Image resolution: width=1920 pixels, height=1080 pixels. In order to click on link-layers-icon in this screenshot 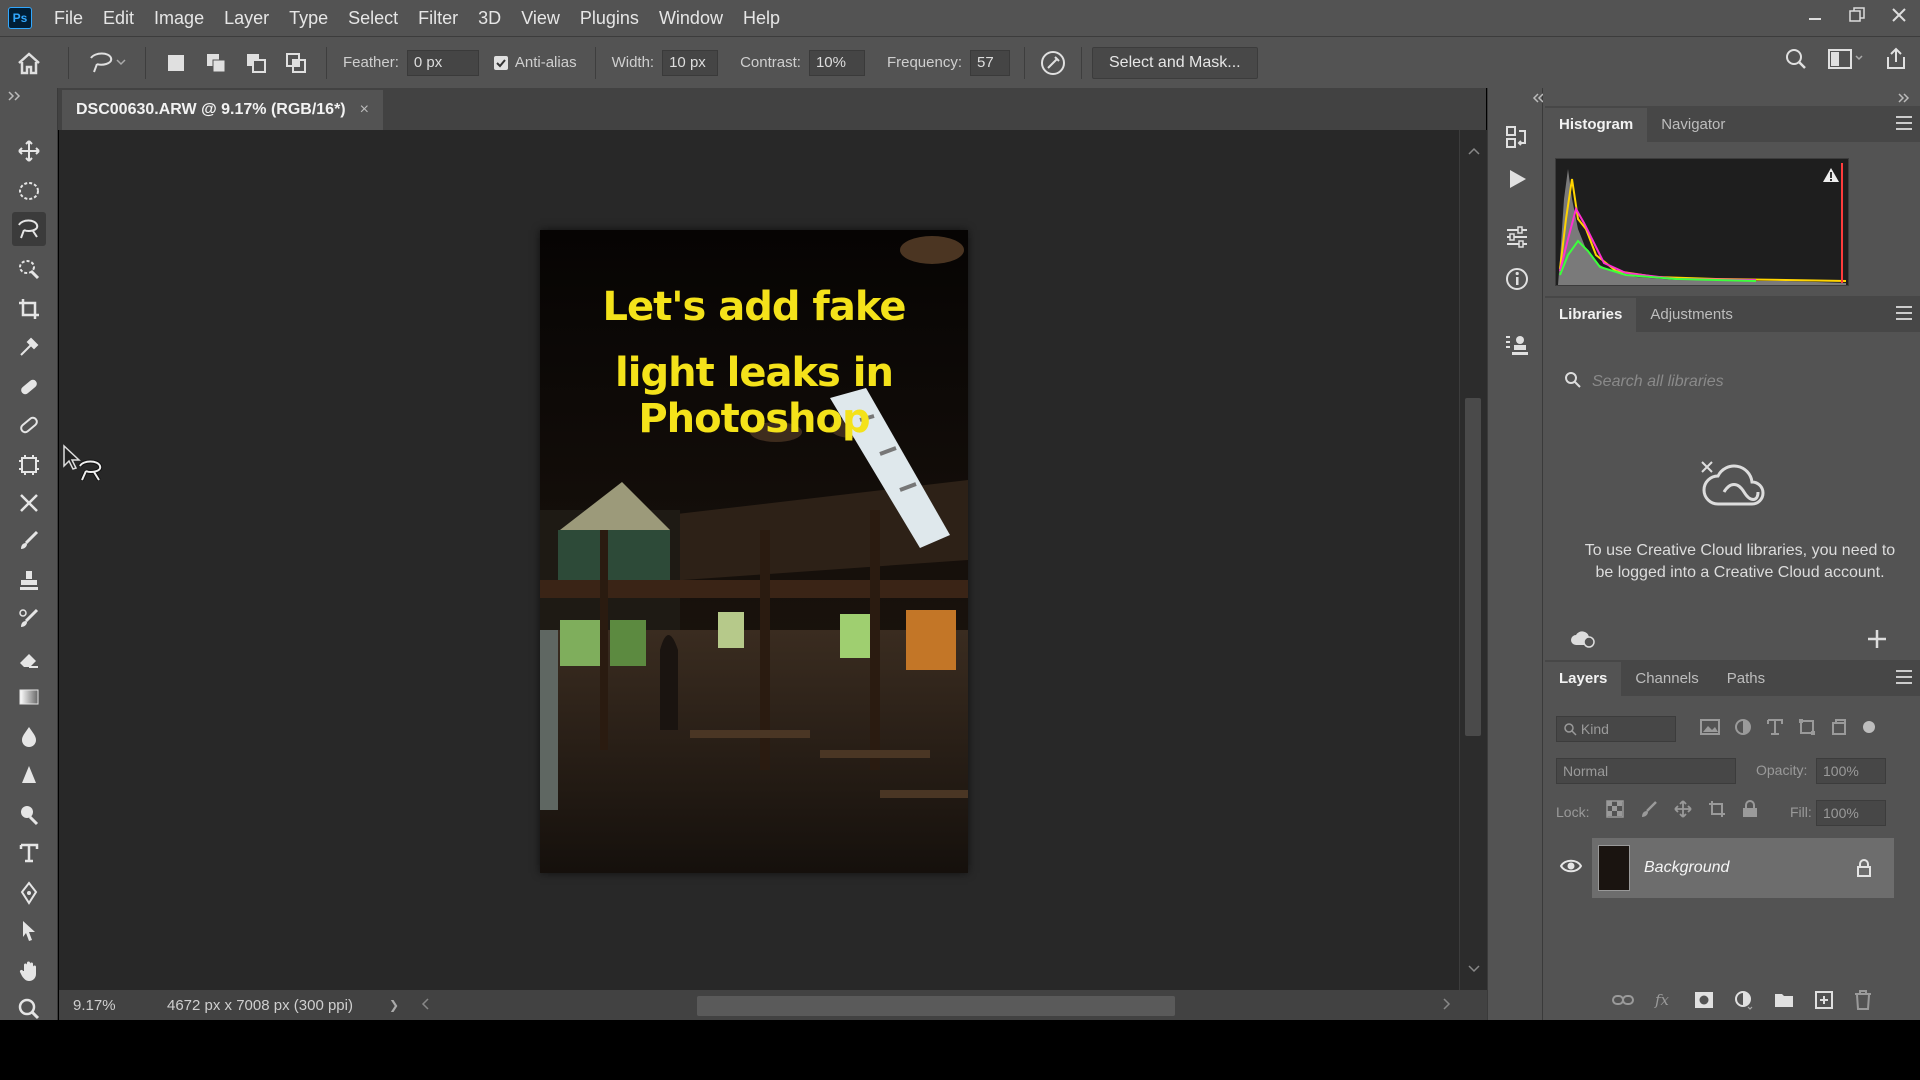, I will do `click(1623, 1002)`.